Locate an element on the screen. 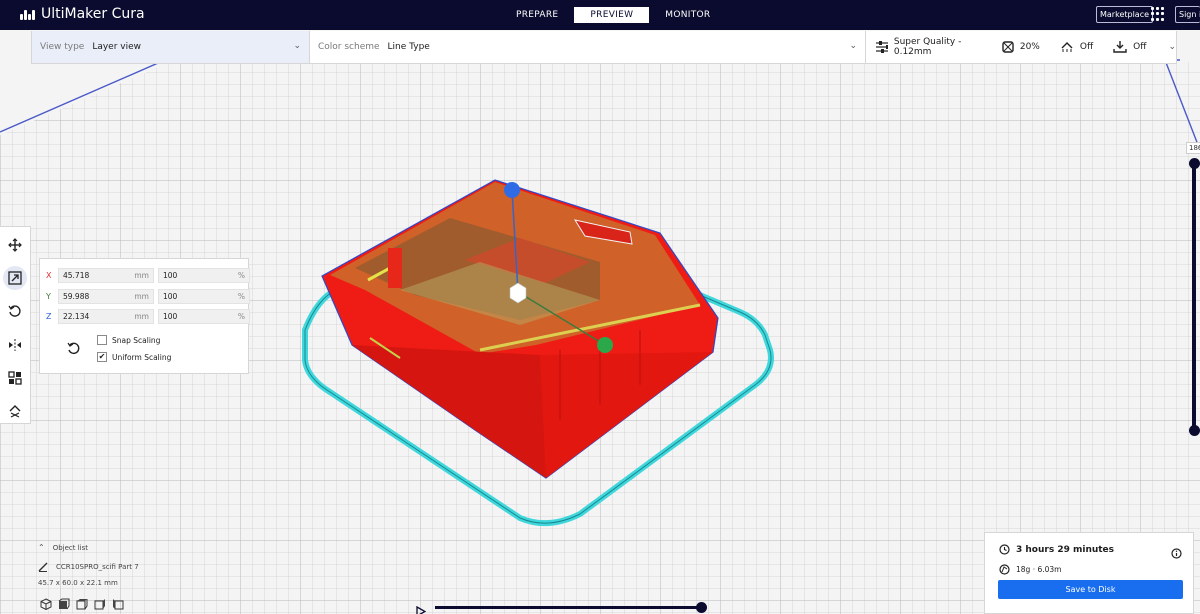 The width and height of the screenshot is (1200, 614). adhesion-value: Off is located at coordinates (1140, 47).